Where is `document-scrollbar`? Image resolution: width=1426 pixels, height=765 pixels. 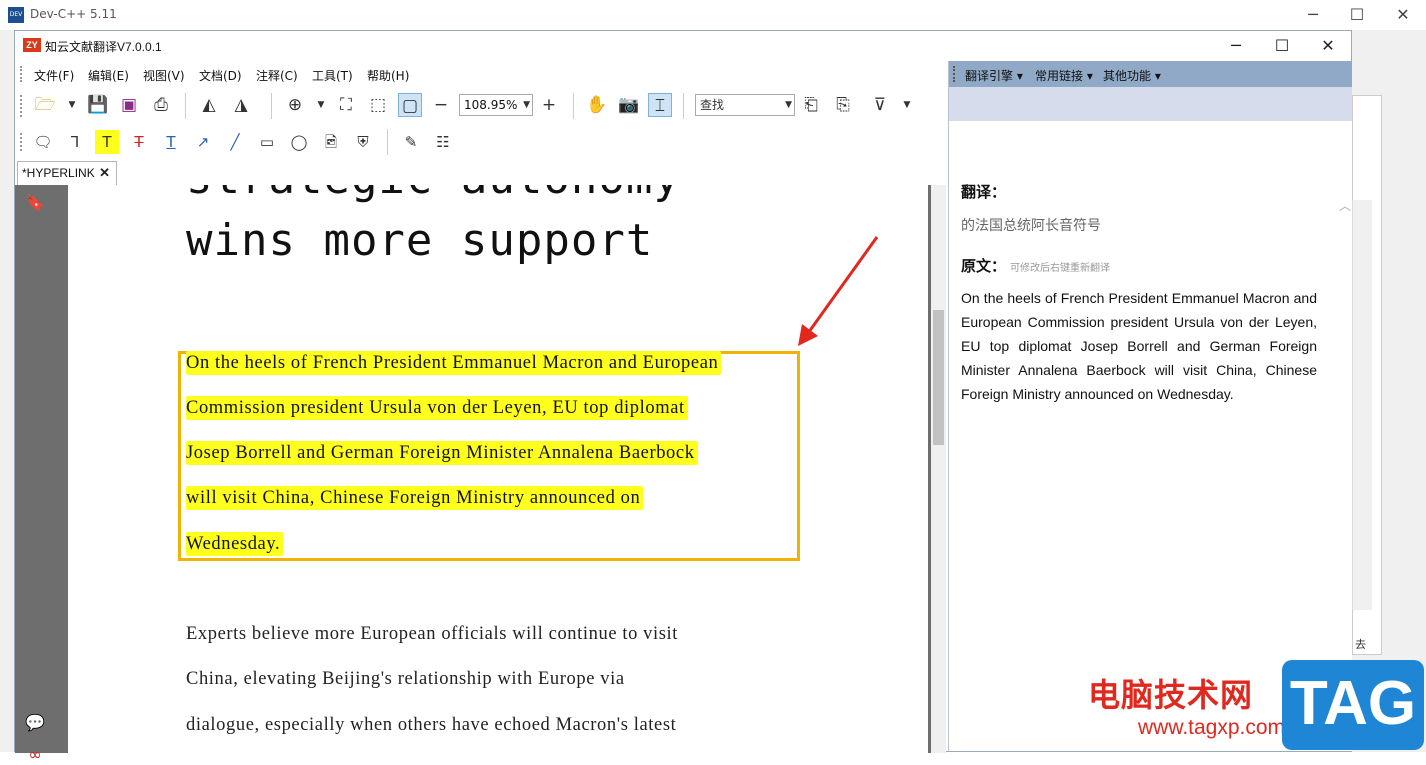
document-scrollbar is located at coordinates (938, 469).